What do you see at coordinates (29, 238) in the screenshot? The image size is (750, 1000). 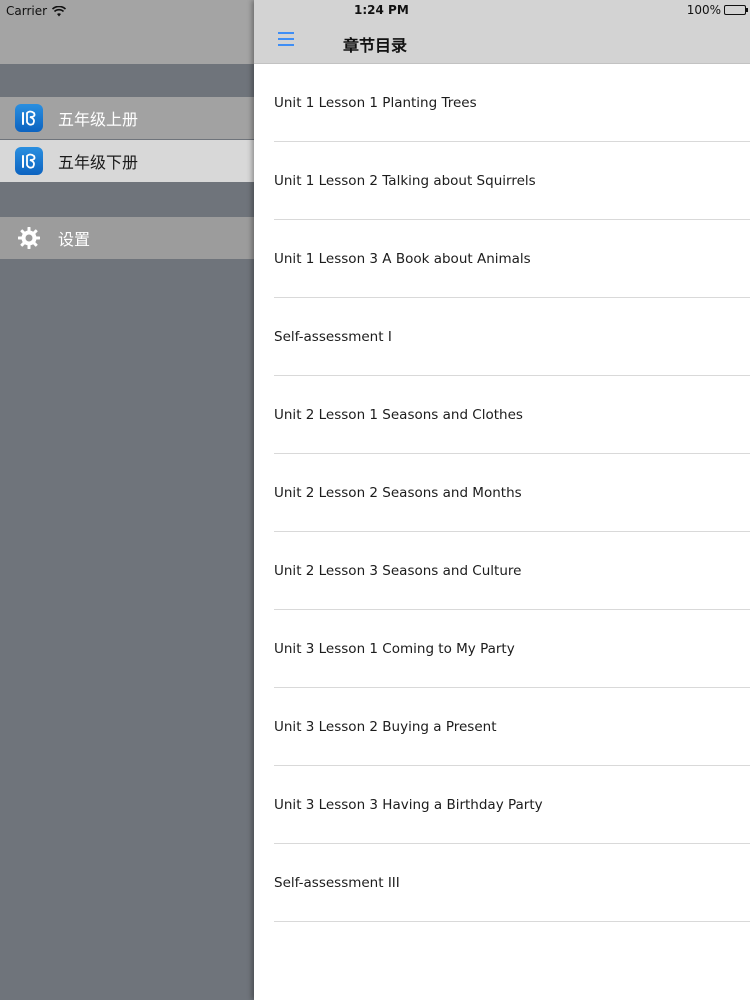 I see `gear-icon` at bounding box center [29, 238].